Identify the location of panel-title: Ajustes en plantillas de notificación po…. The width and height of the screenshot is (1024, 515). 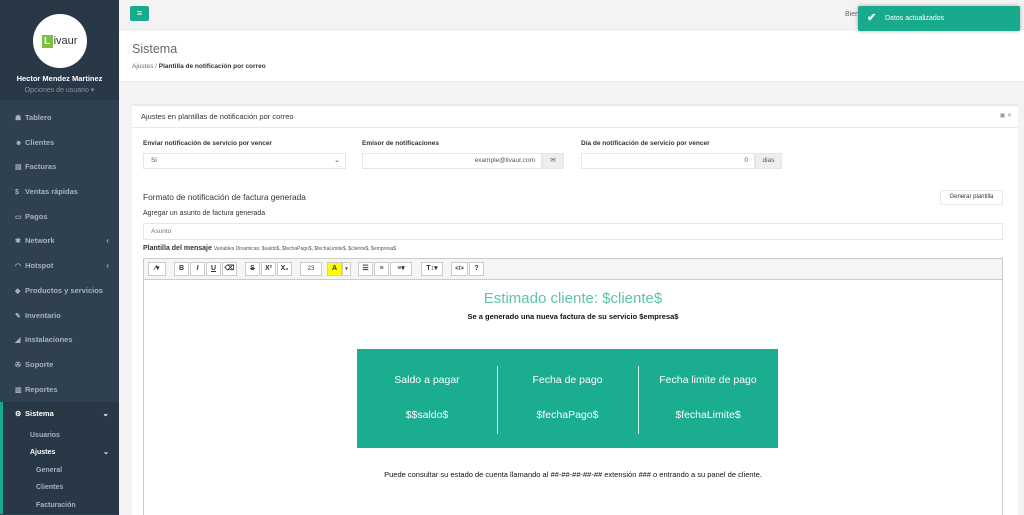
(575, 117).